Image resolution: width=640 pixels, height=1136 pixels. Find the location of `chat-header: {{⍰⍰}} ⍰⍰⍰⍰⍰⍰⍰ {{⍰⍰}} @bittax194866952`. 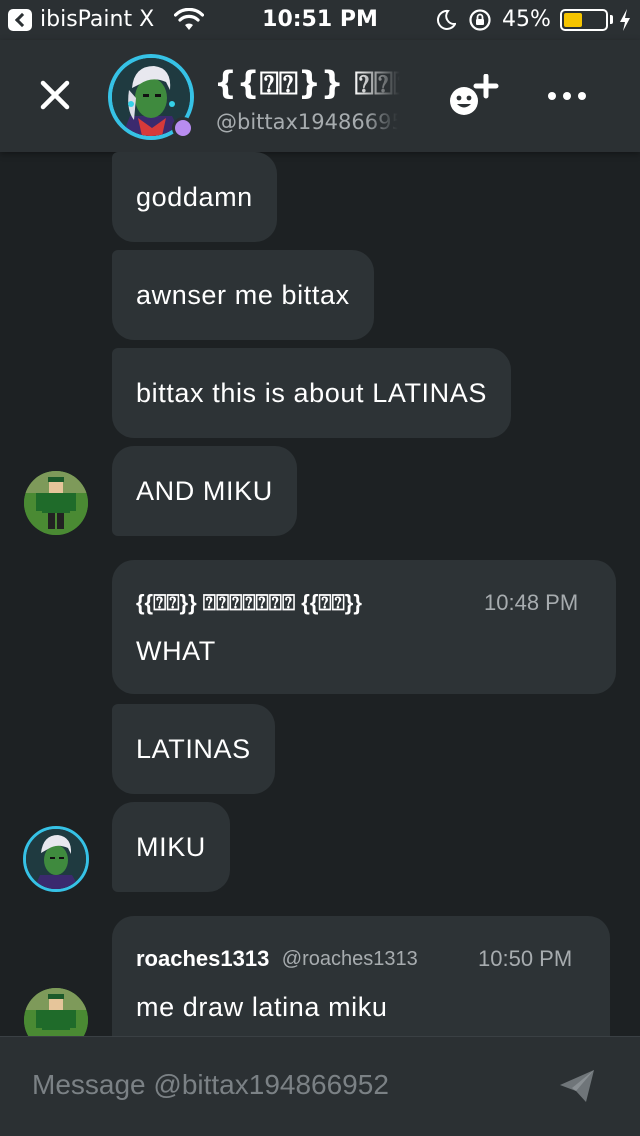

chat-header: {{⍰⍰}} ⍰⍰⍰⍰⍰⍰⍰ {{⍰⍰}} @bittax194866952 is located at coordinates (320, 96).